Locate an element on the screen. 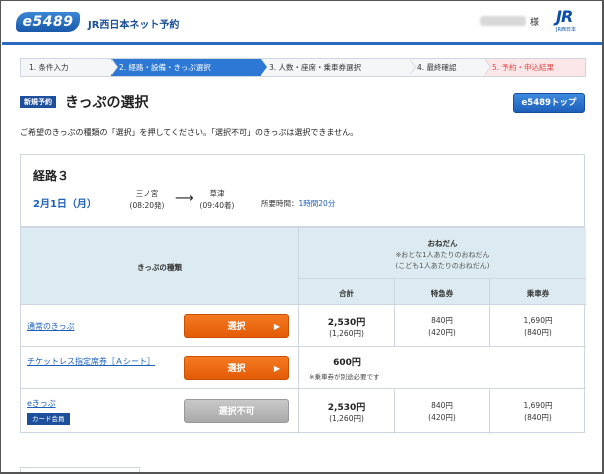  header-divider is located at coordinates (302, 43).